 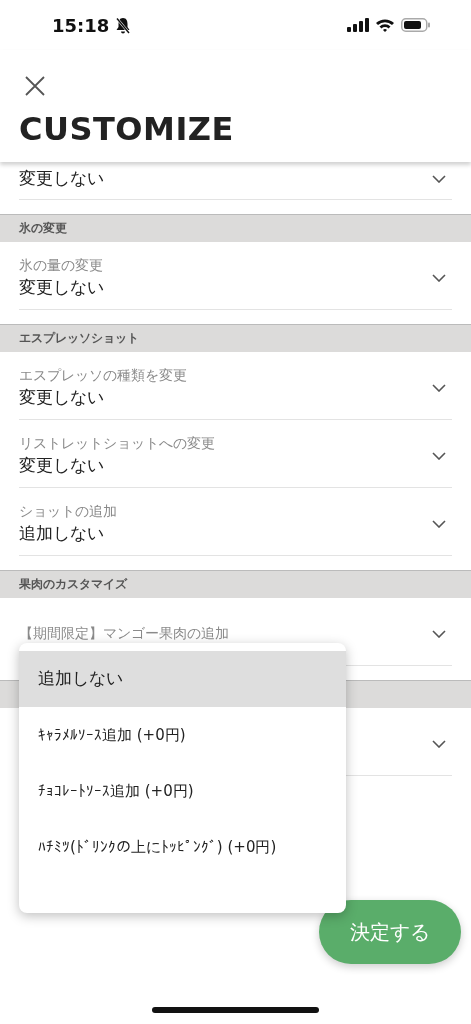 I want to click on status-time: 15:18, so click(x=81, y=25).